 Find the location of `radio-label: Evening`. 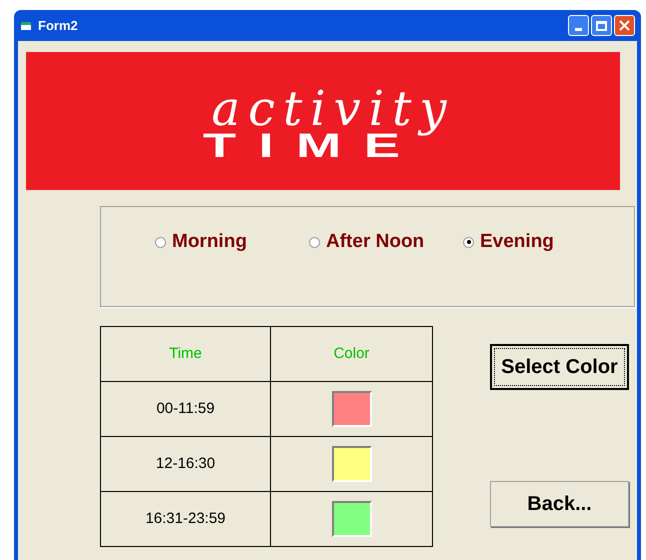

radio-label: Evening is located at coordinates (517, 242).